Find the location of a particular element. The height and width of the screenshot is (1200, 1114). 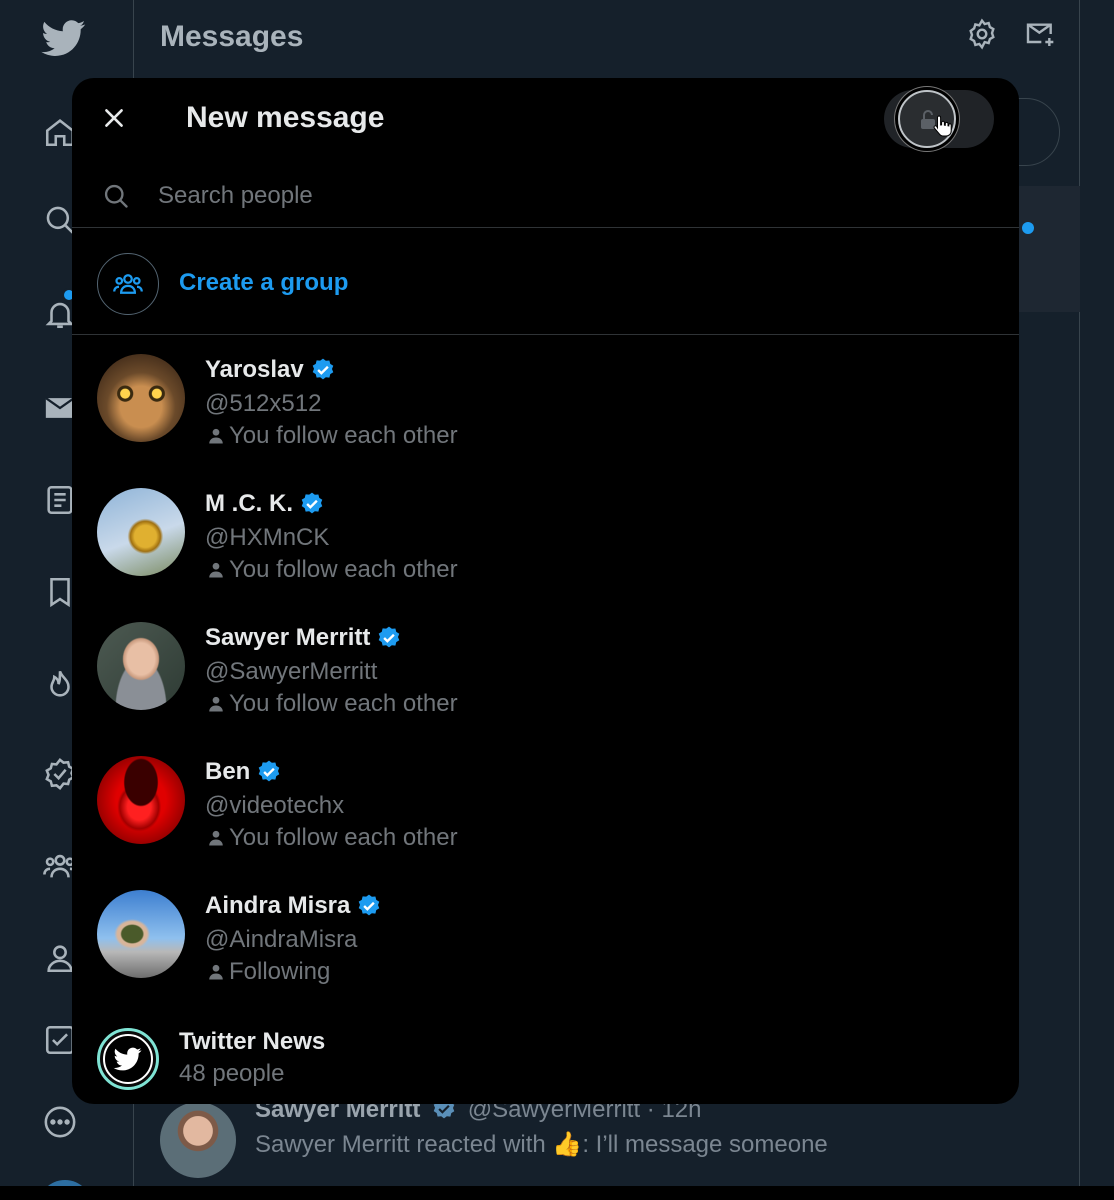

search-bar is located at coordinates (545, 196).